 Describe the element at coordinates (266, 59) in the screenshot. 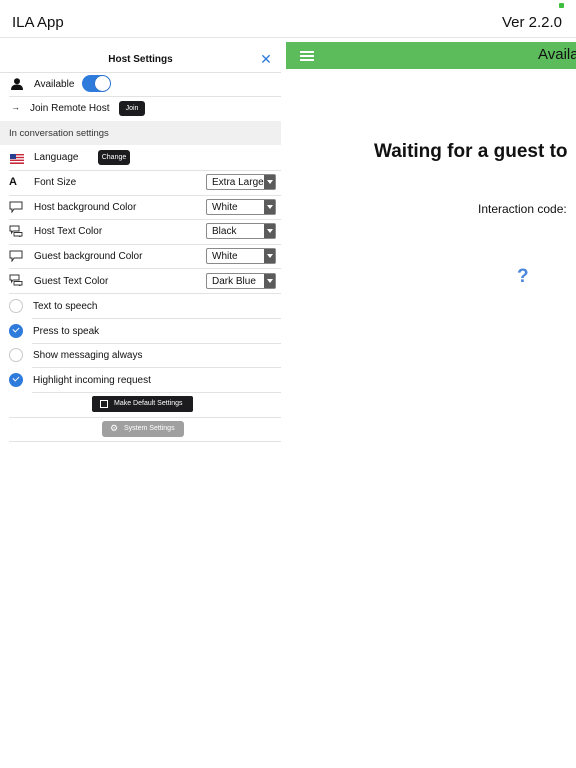

I see `close-icon: ✕` at that location.